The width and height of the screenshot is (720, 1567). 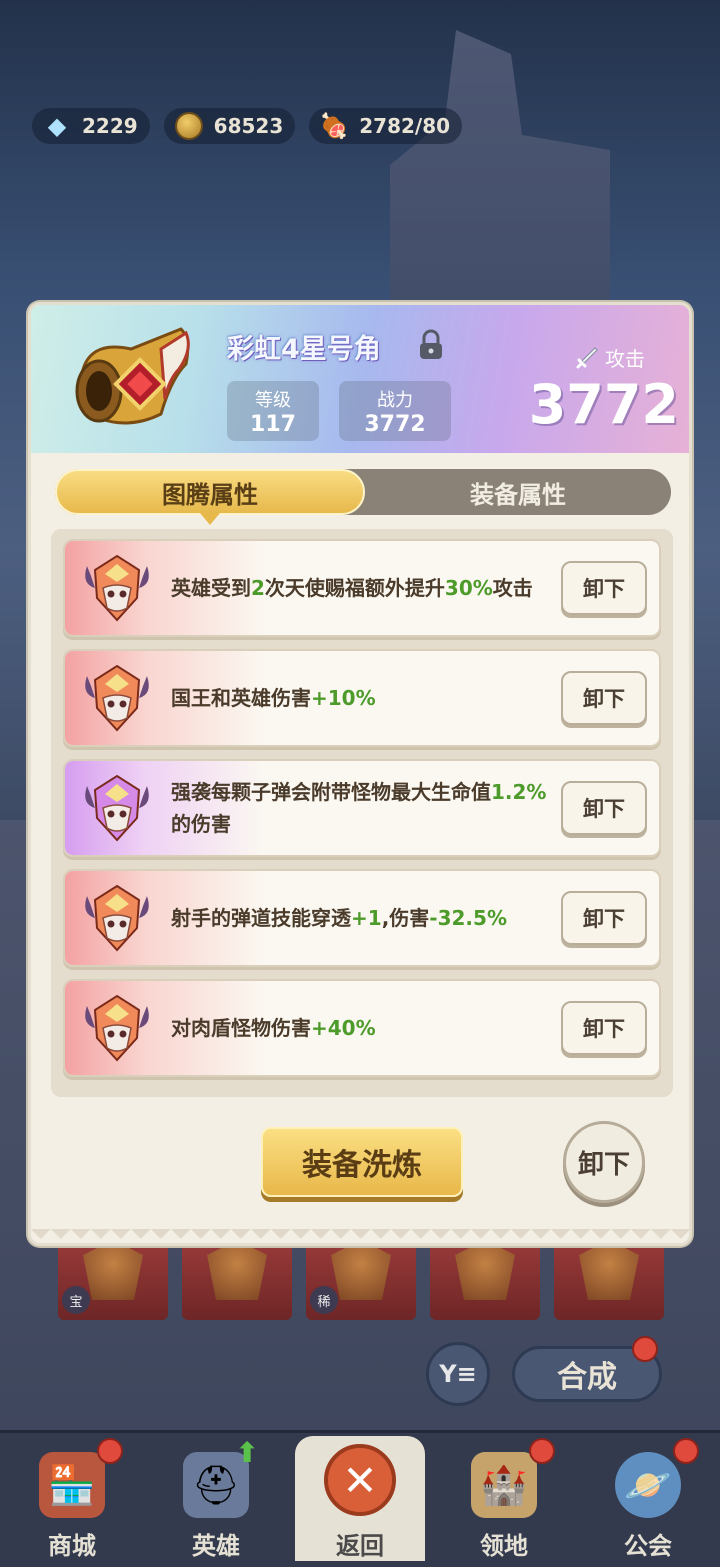 What do you see at coordinates (395, 400) in the screenshot?
I see `power-label: 战力` at bounding box center [395, 400].